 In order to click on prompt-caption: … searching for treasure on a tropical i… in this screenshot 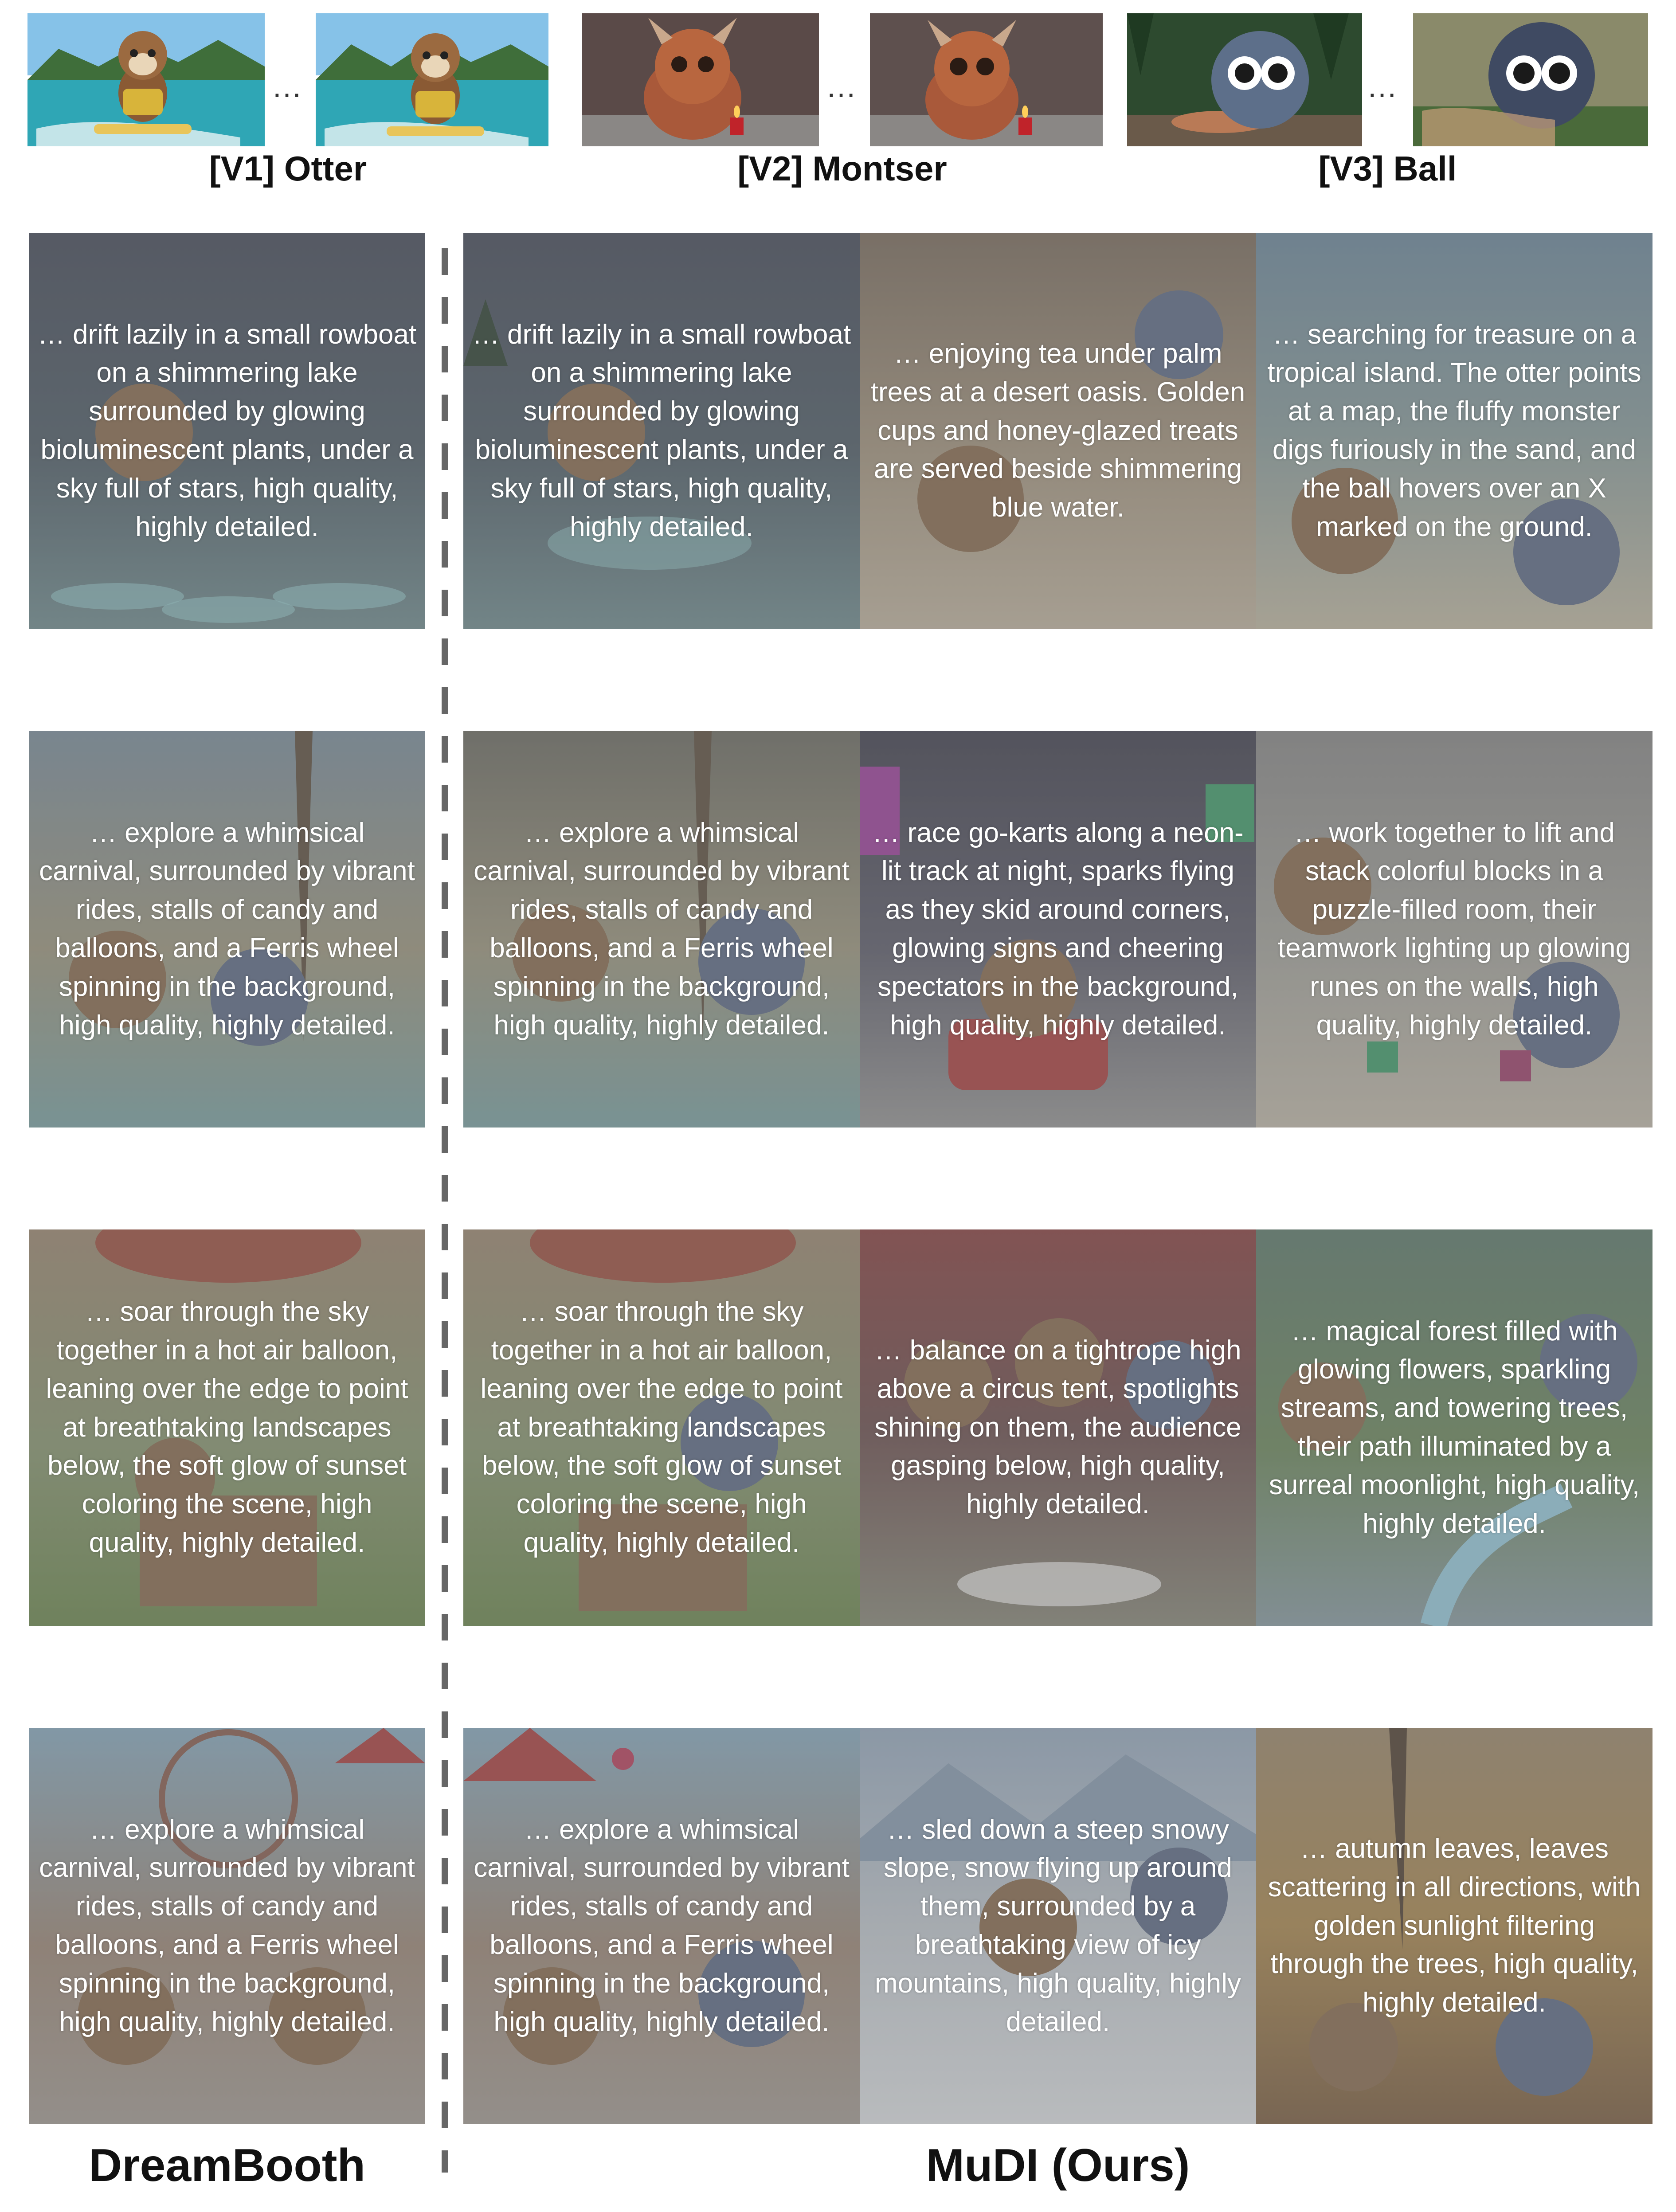, I will do `click(1454, 430)`.